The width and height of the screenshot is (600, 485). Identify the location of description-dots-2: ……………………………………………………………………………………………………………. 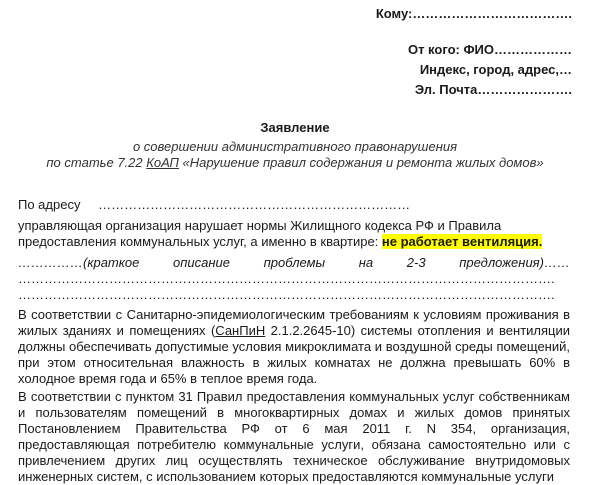
(286, 294).